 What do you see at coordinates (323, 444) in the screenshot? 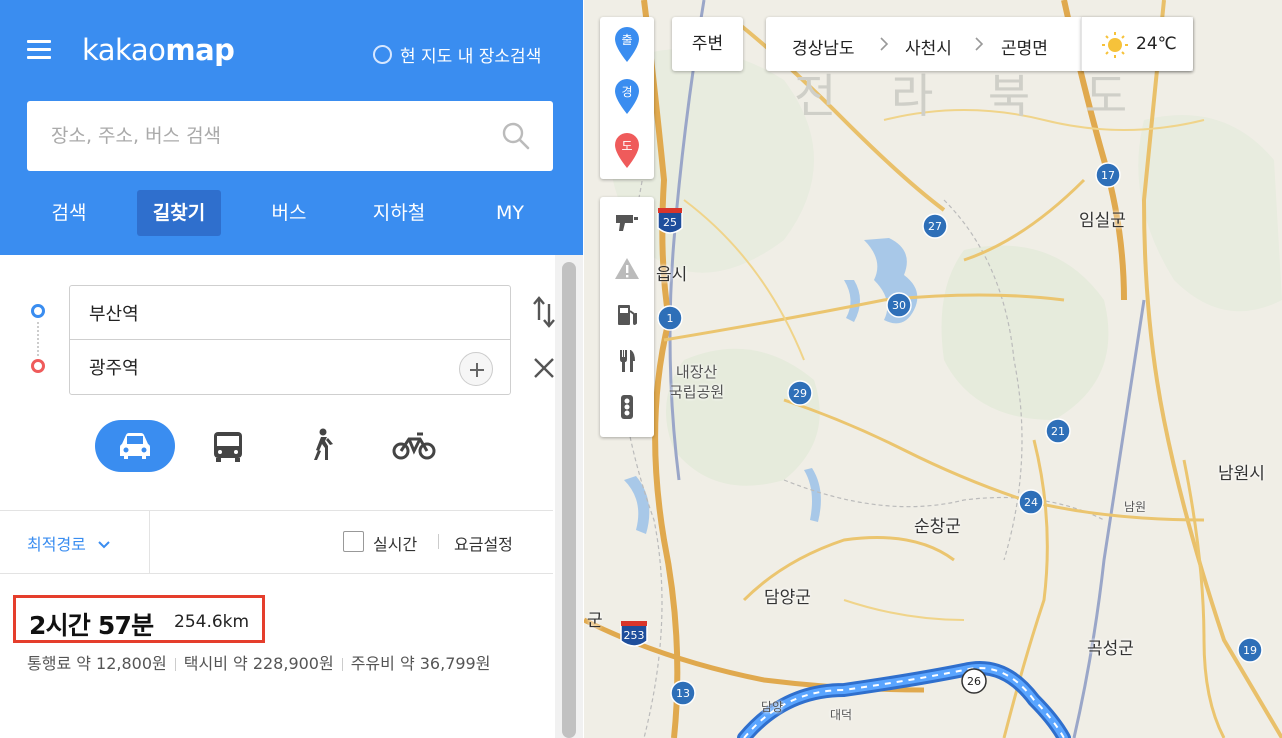
I see `walk-icon` at bounding box center [323, 444].